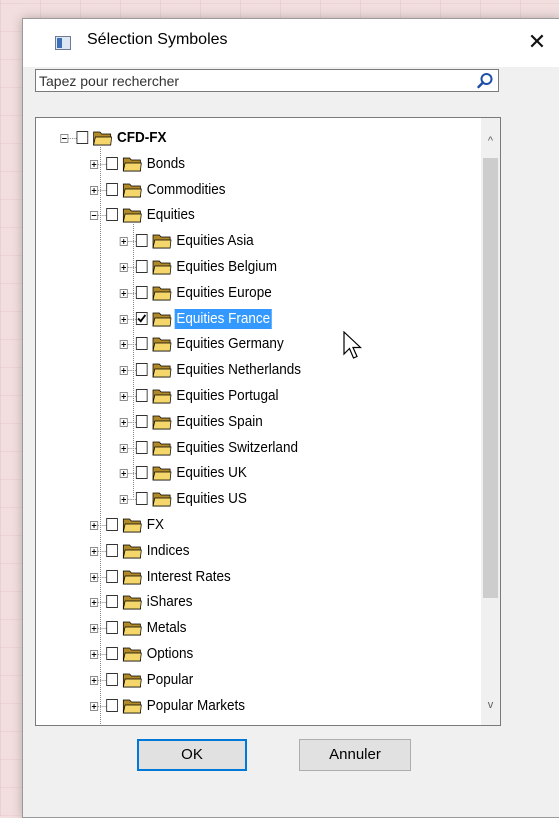  Describe the element at coordinates (171, 215) in the screenshot. I see `tree-item-label: Equities` at that location.